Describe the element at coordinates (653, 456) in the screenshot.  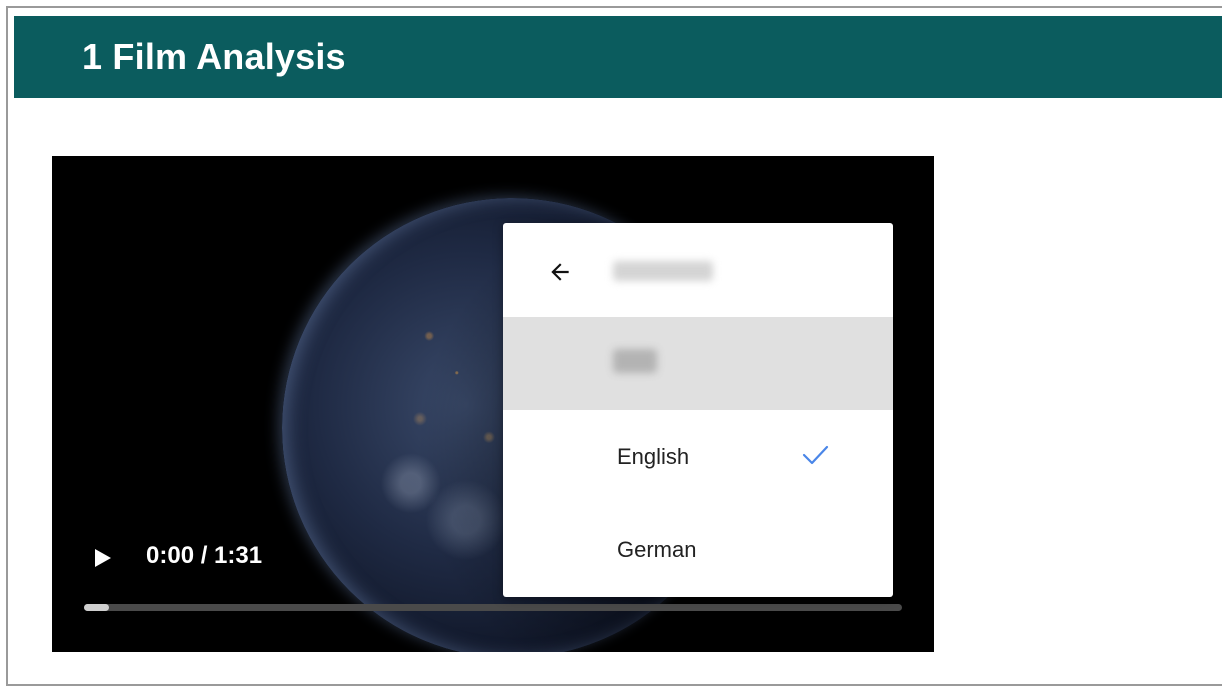
I see `menu-item-label: English` at that location.